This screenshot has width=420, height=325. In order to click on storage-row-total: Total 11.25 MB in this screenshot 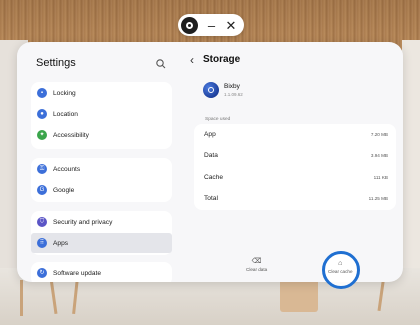, I will do `click(295, 198)`.